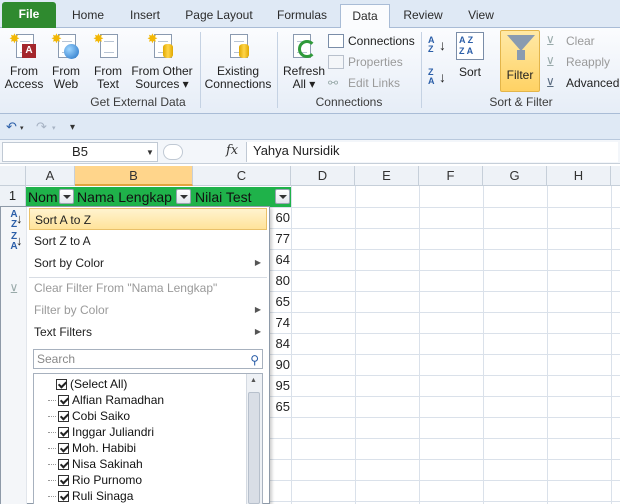 This screenshot has width=620, height=504. I want to click on list-item-select-all: (Select All), so click(82, 384).